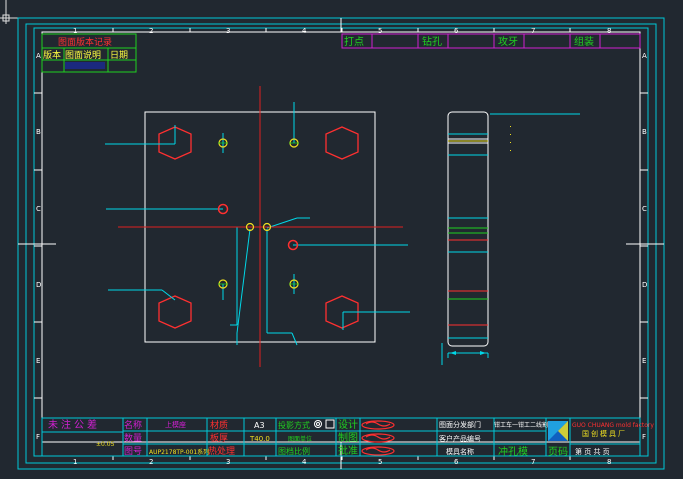 This screenshot has width=683, height=479. I want to click on zone-bottom-6: 6, so click(456, 462).